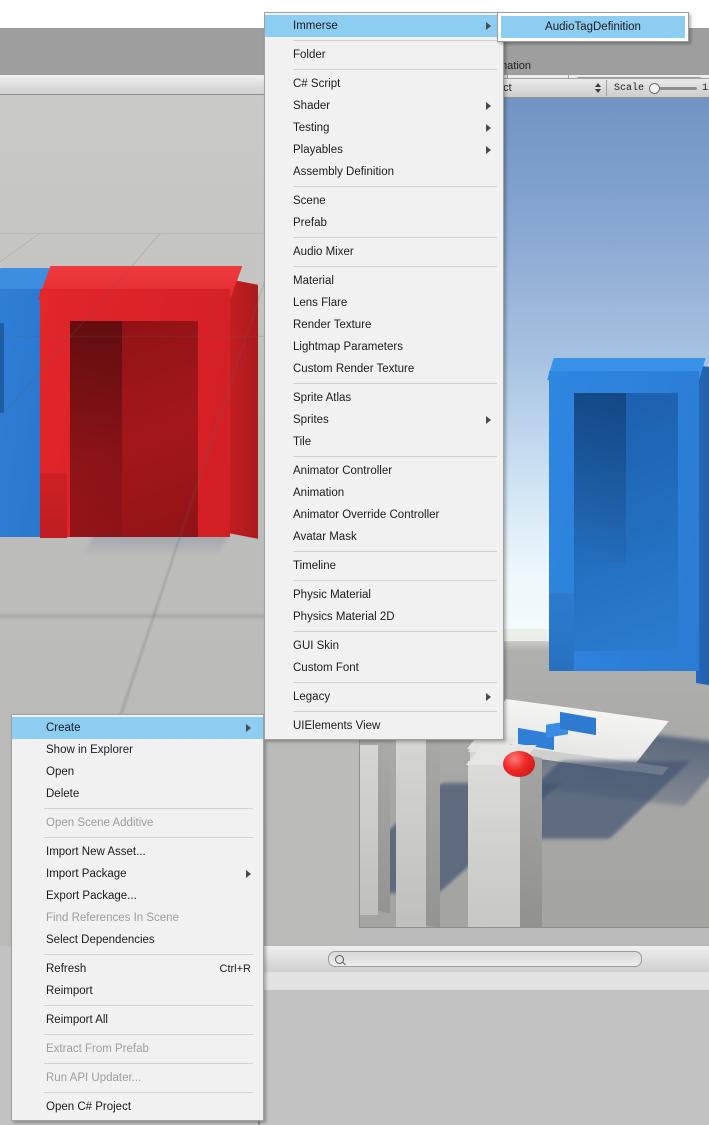 This screenshot has height=1125, width=709. Describe the element at coordinates (69, 991) in the screenshot. I see `menu-item-label: Reimport` at that location.